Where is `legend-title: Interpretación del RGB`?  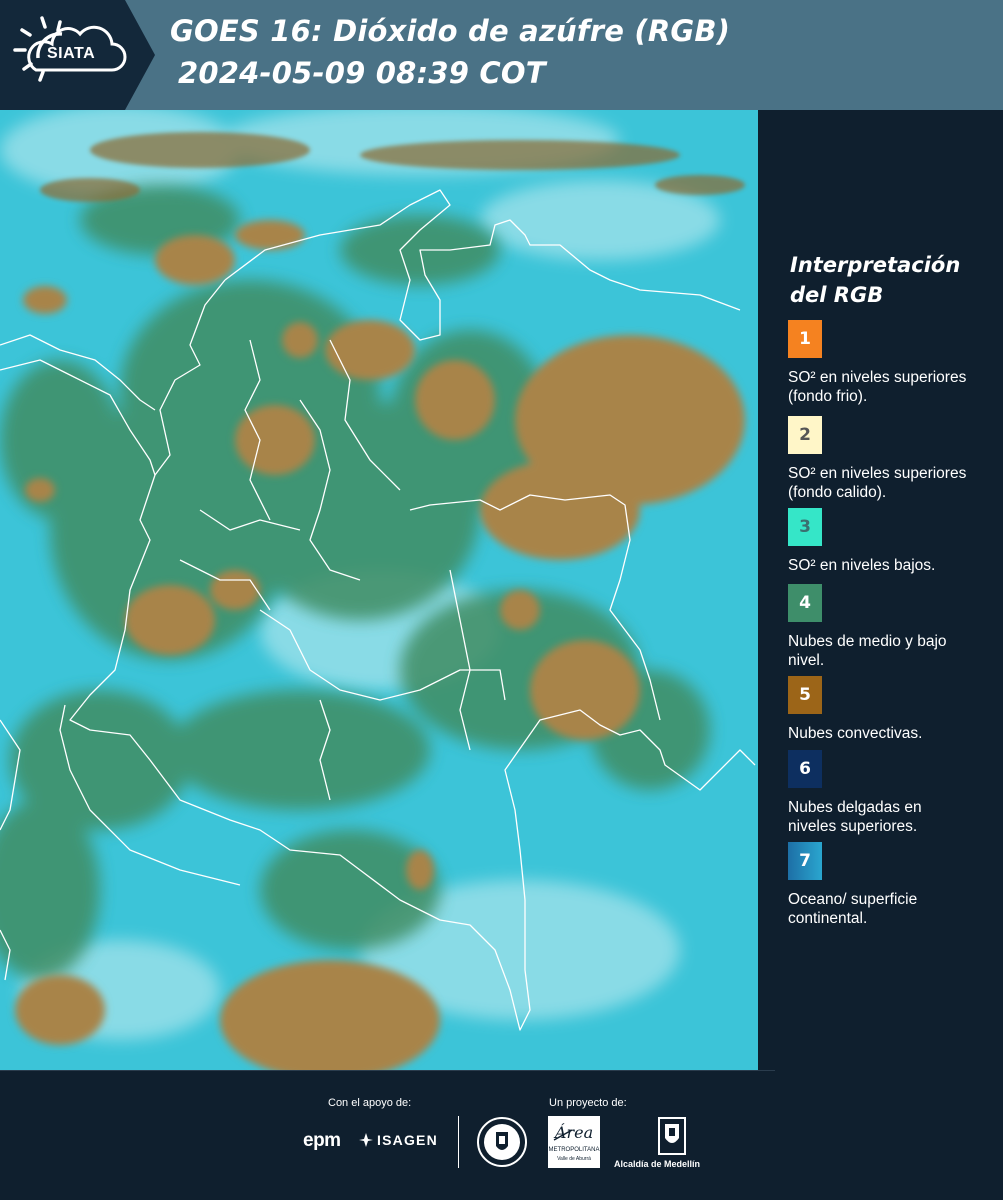 legend-title: Interpretación del RGB is located at coordinates (875, 280).